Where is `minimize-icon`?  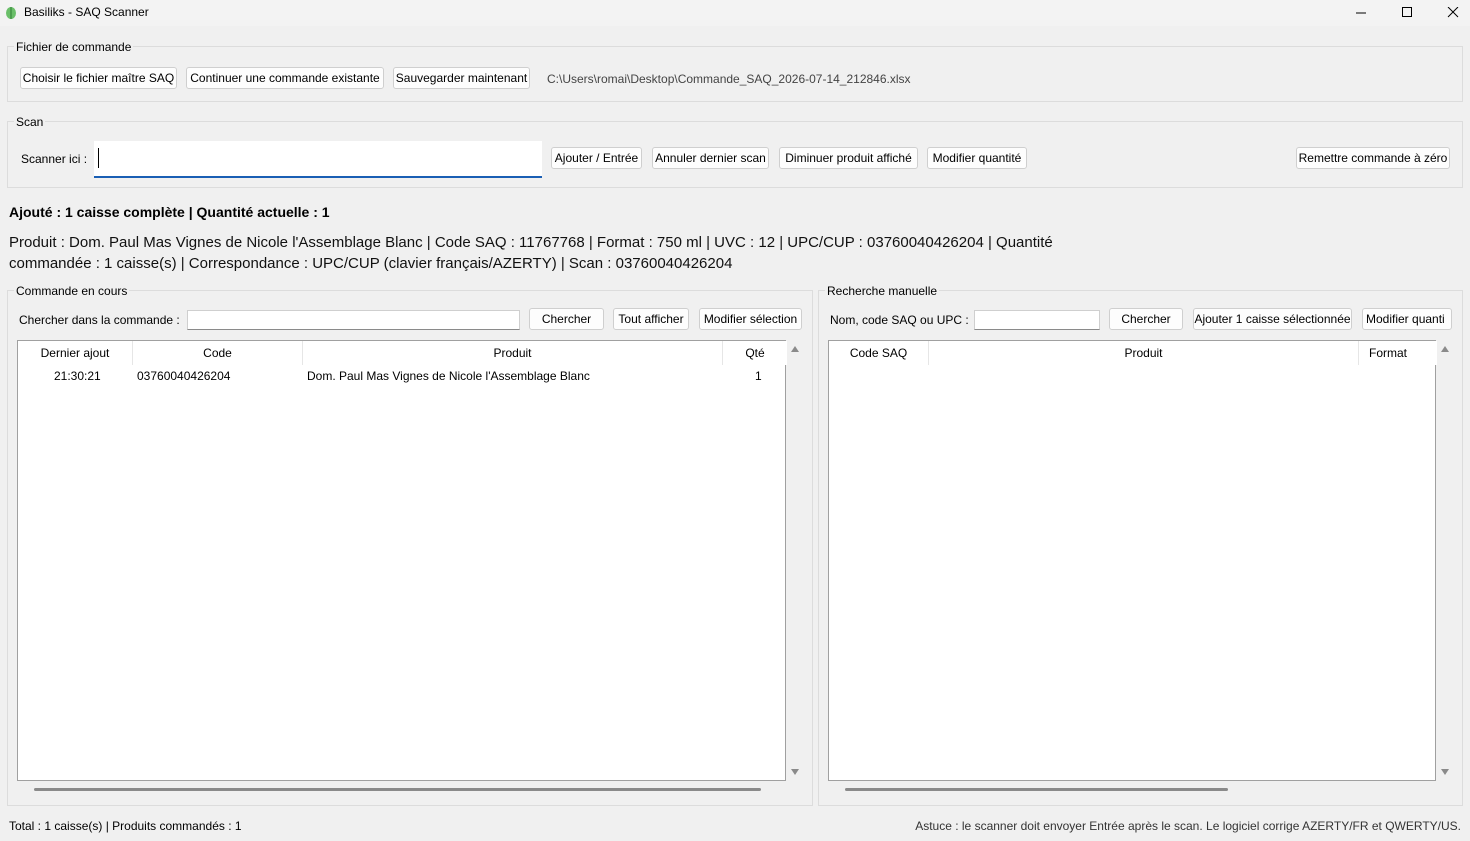
minimize-icon is located at coordinates (1361, 13).